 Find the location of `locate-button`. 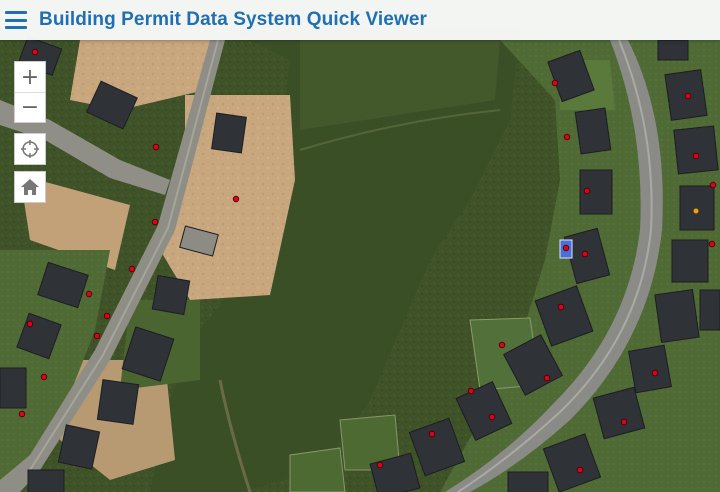

locate-button is located at coordinates (30, 149).